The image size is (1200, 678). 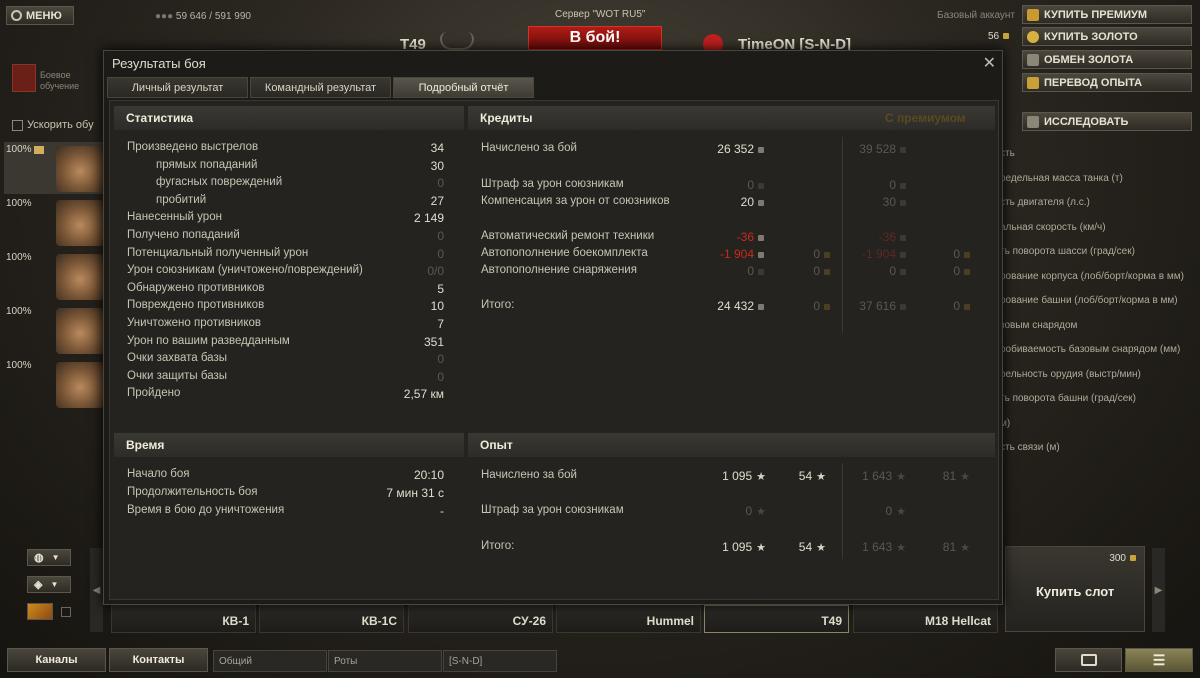 What do you see at coordinates (735, 149) in the screenshot?
I see `credit-amount: 26 352` at bounding box center [735, 149].